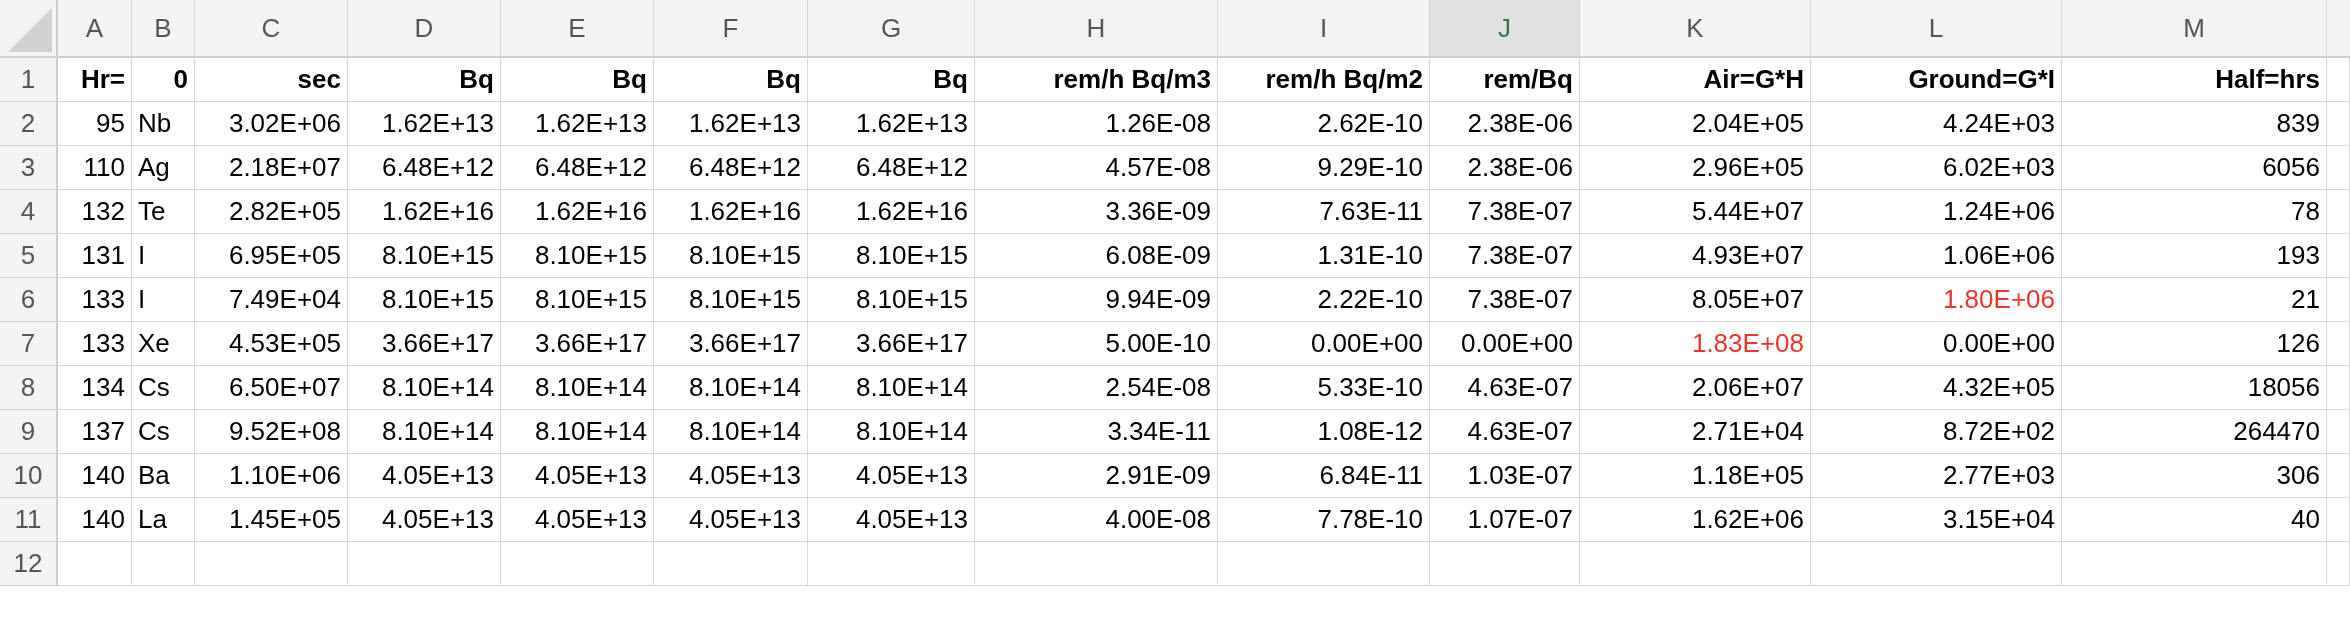  I want to click on column-title-cell: Half=hrs, so click(2194, 80).